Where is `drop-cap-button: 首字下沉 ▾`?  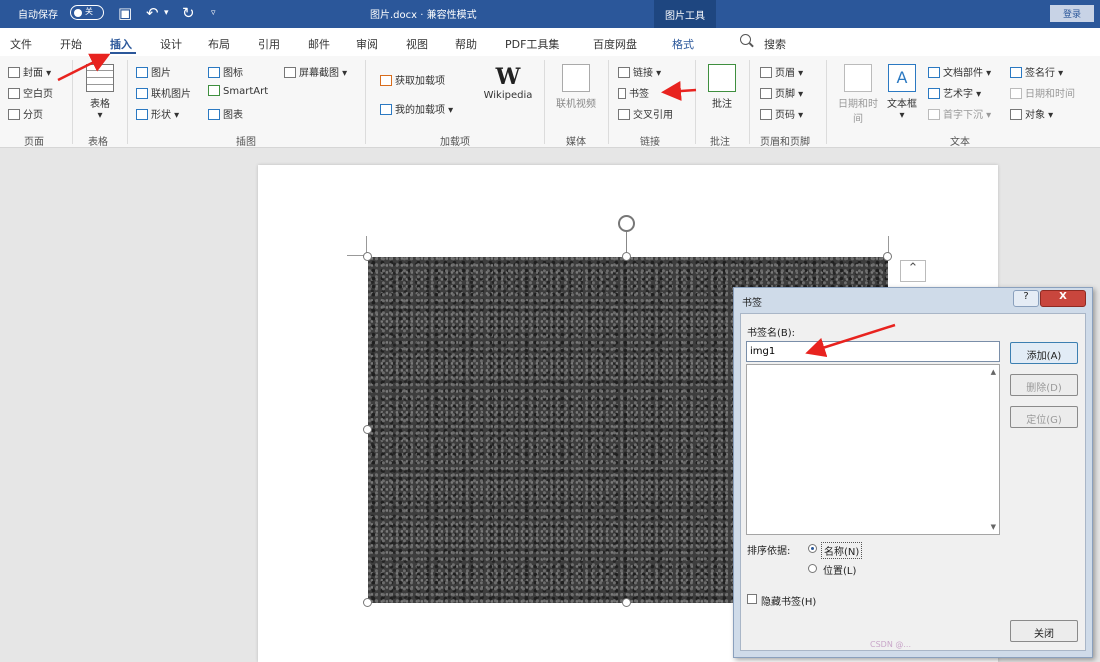 drop-cap-button: 首字下沉 ▾ is located at coordinates (959, 113).